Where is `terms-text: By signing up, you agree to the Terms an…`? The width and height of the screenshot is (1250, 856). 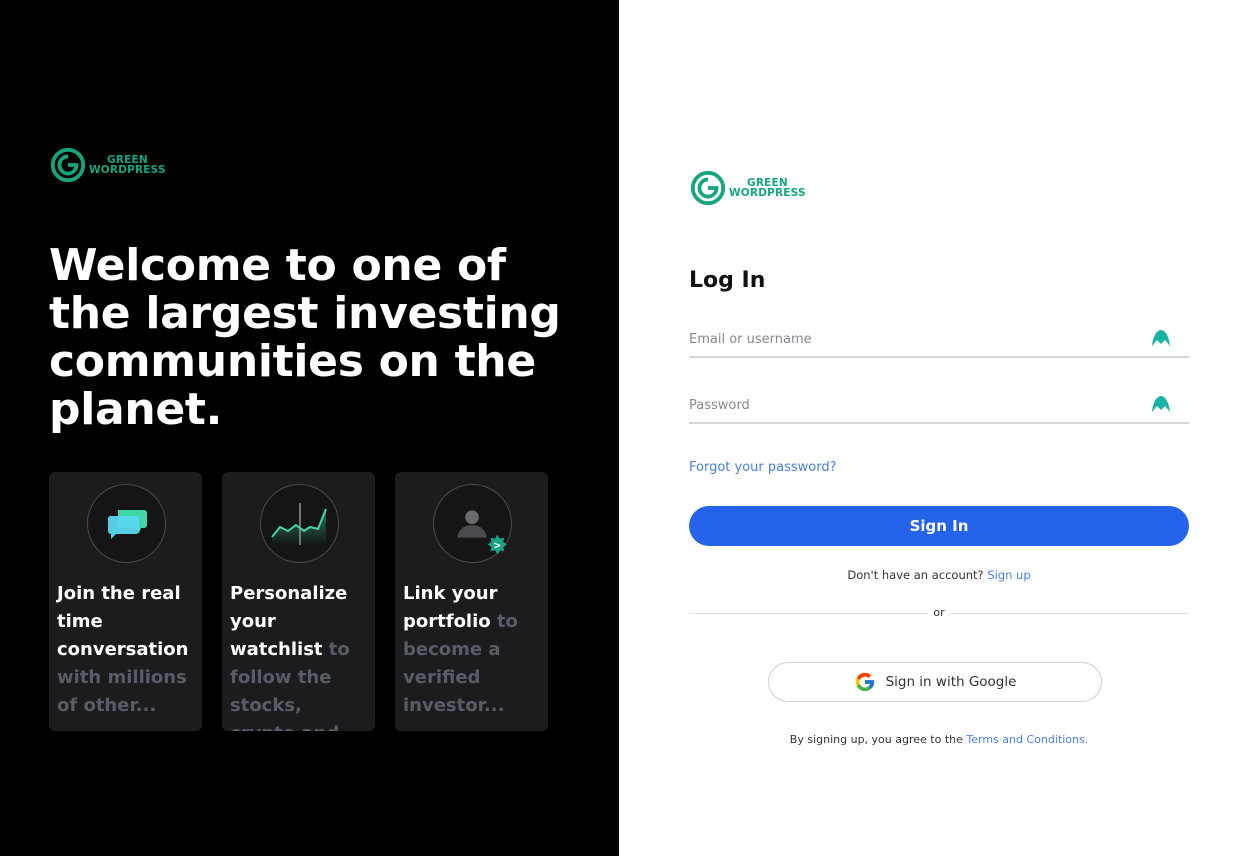
terms-text: By signing up, you agree to the Terms an… is located at coordinates (939, 739).